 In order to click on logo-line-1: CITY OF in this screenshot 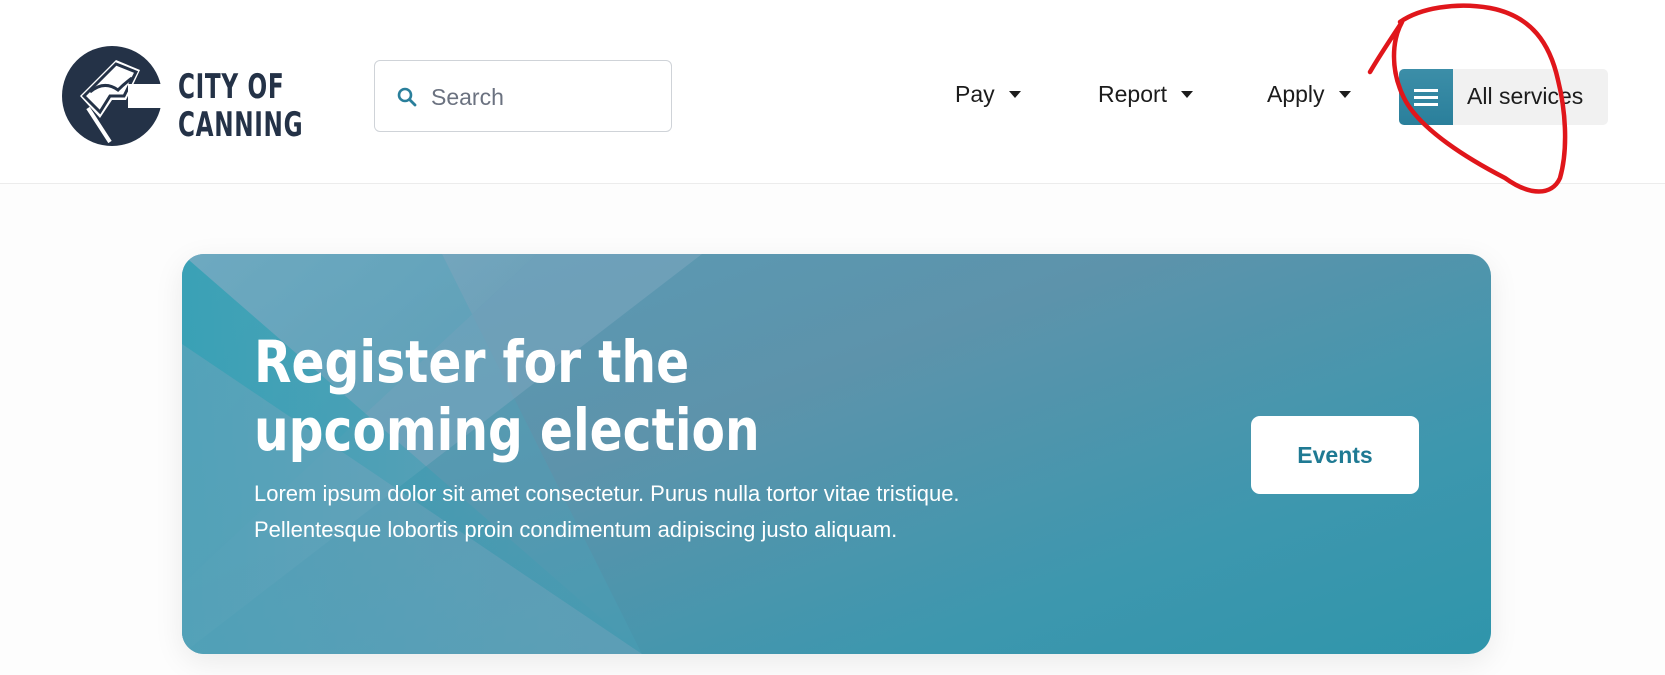, I will do `click(231, 87)`.